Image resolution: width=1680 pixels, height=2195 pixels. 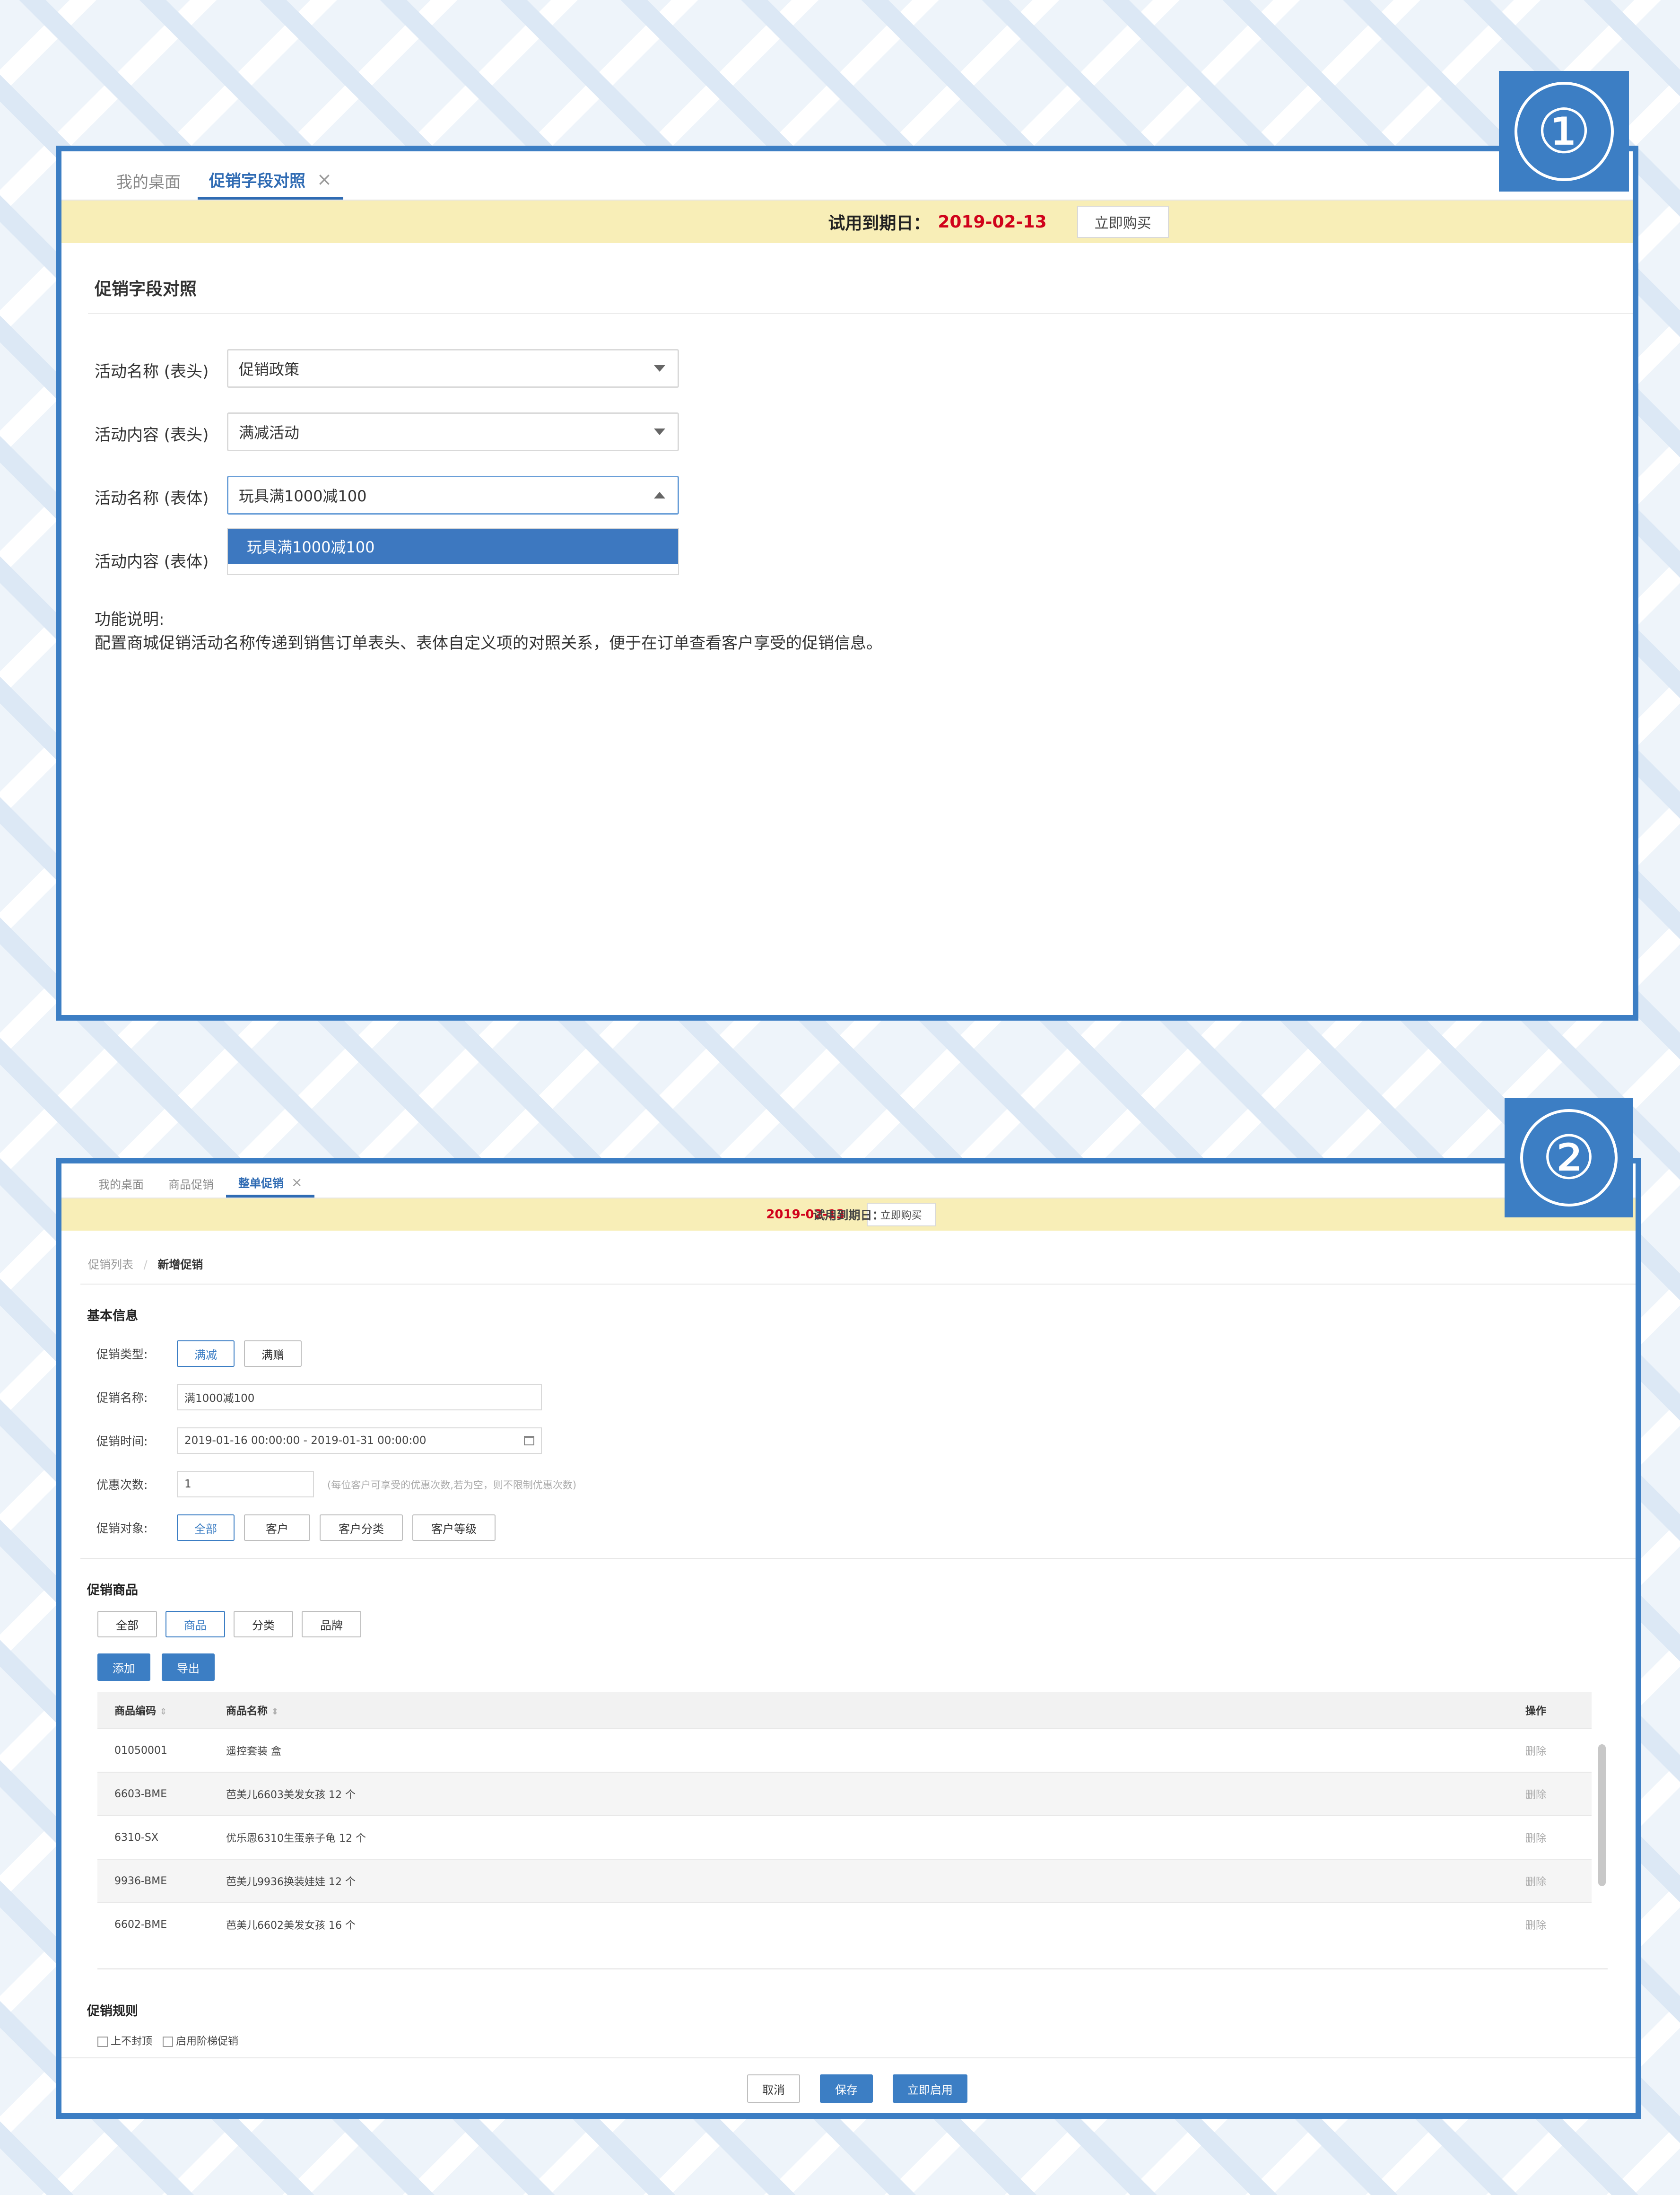 I want to click on discount-count-input: 1, so click(x=245, y=1484).